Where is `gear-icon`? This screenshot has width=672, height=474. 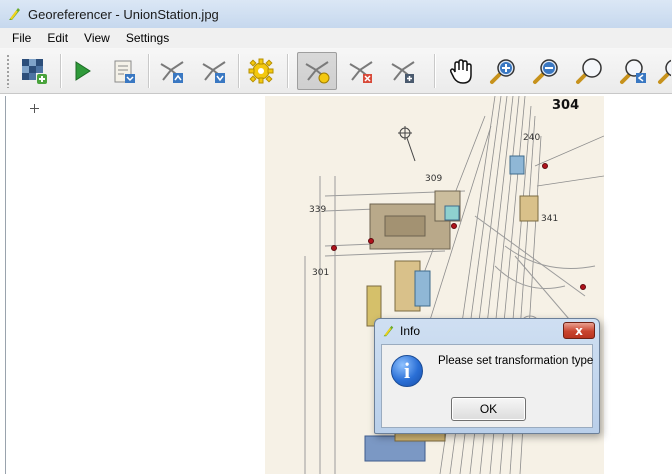
gear-icon is located at coordinates (261, 71).